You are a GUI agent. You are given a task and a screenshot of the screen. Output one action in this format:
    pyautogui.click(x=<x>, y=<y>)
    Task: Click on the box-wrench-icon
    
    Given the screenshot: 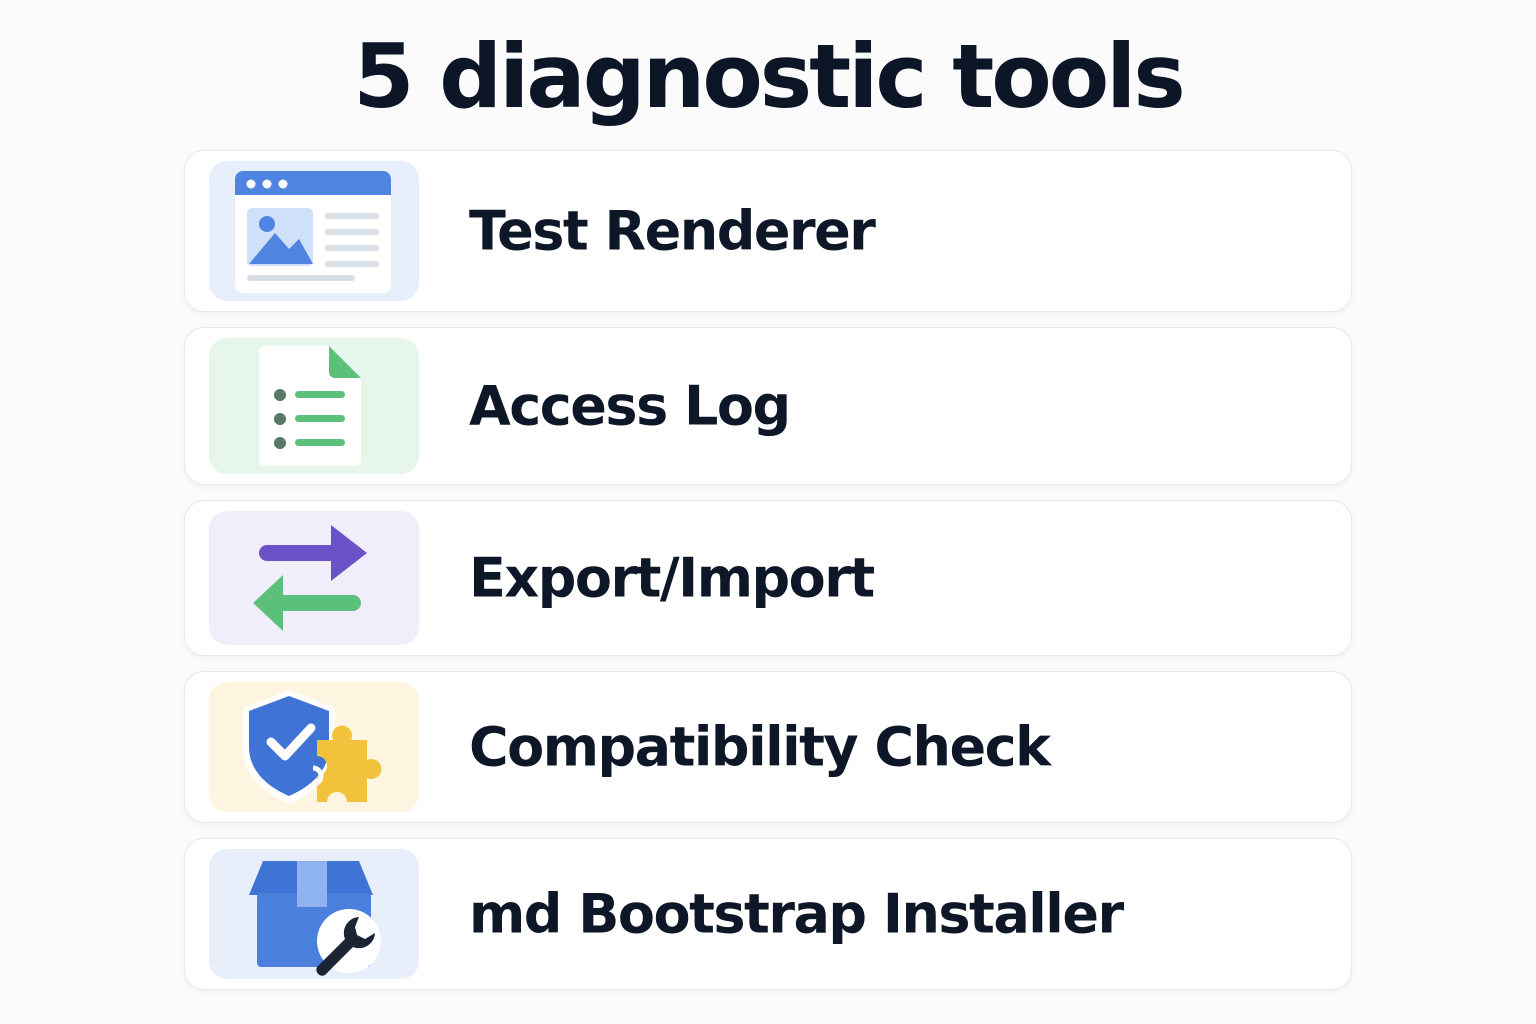 What is the action you would take?
    pyautogui.click(x=314, y=914)
    